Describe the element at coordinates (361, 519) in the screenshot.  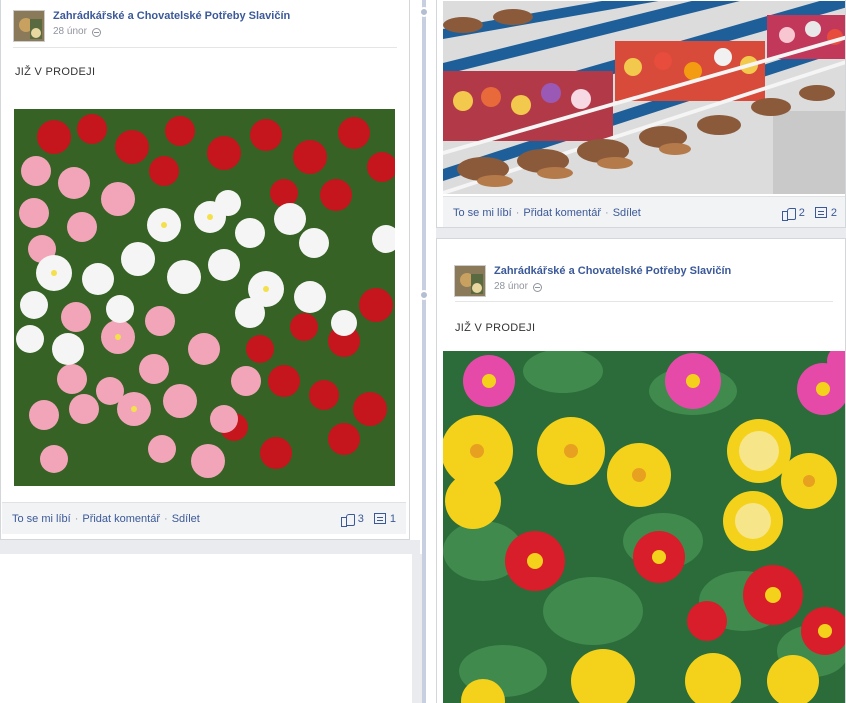
I see `like-count: 3` at that location.